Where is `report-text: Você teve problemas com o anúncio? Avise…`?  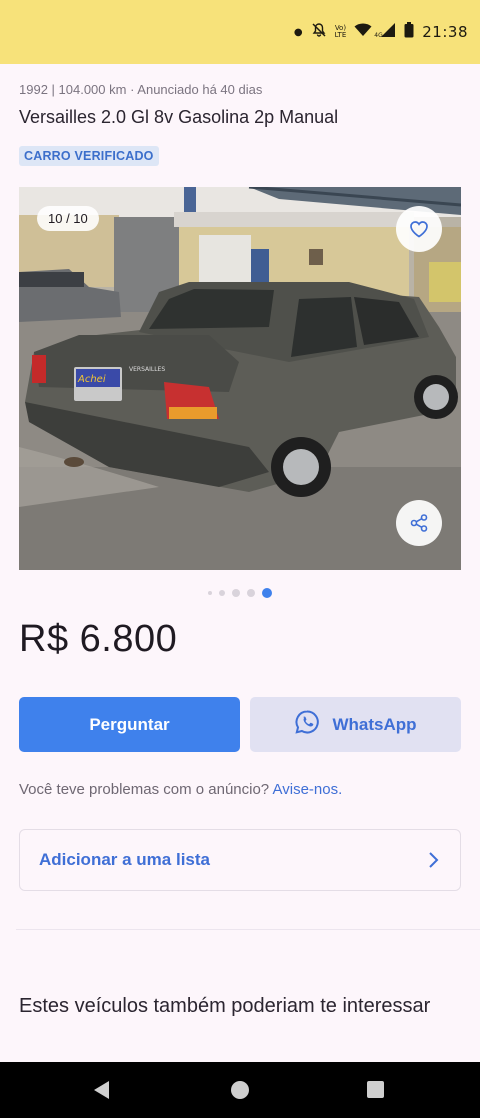
report-text: Você teve problemas com o anúncio? Avise… is located at coordinates (180, 789).